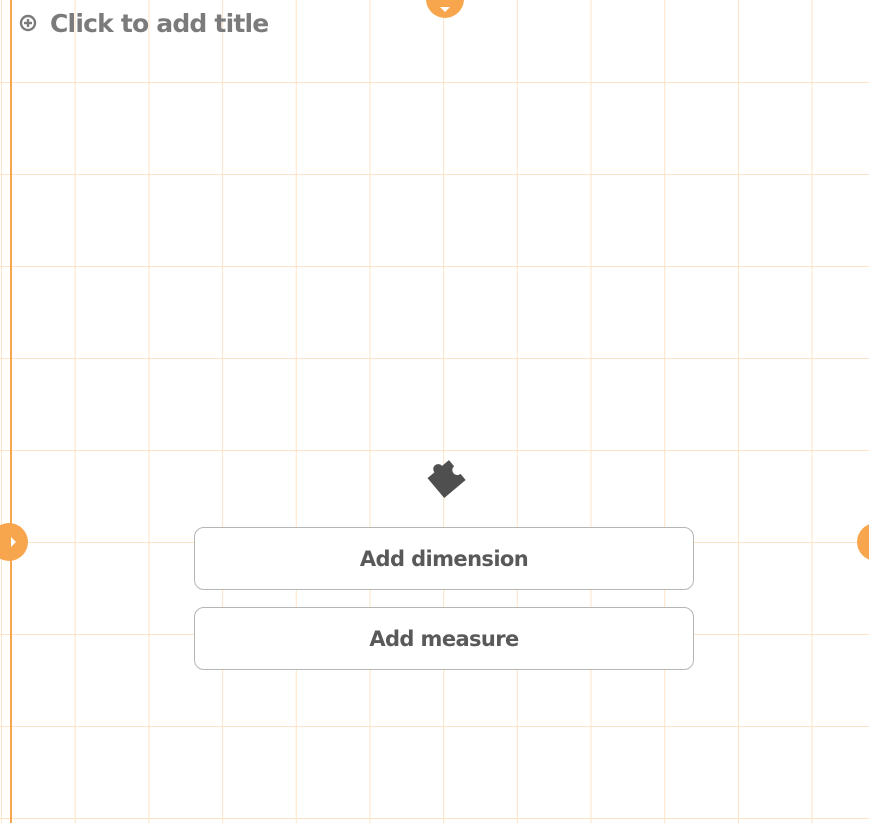 This screenshot has width=869, height=823. I want to click on chart-title: Click to add title, so click(144, 23).